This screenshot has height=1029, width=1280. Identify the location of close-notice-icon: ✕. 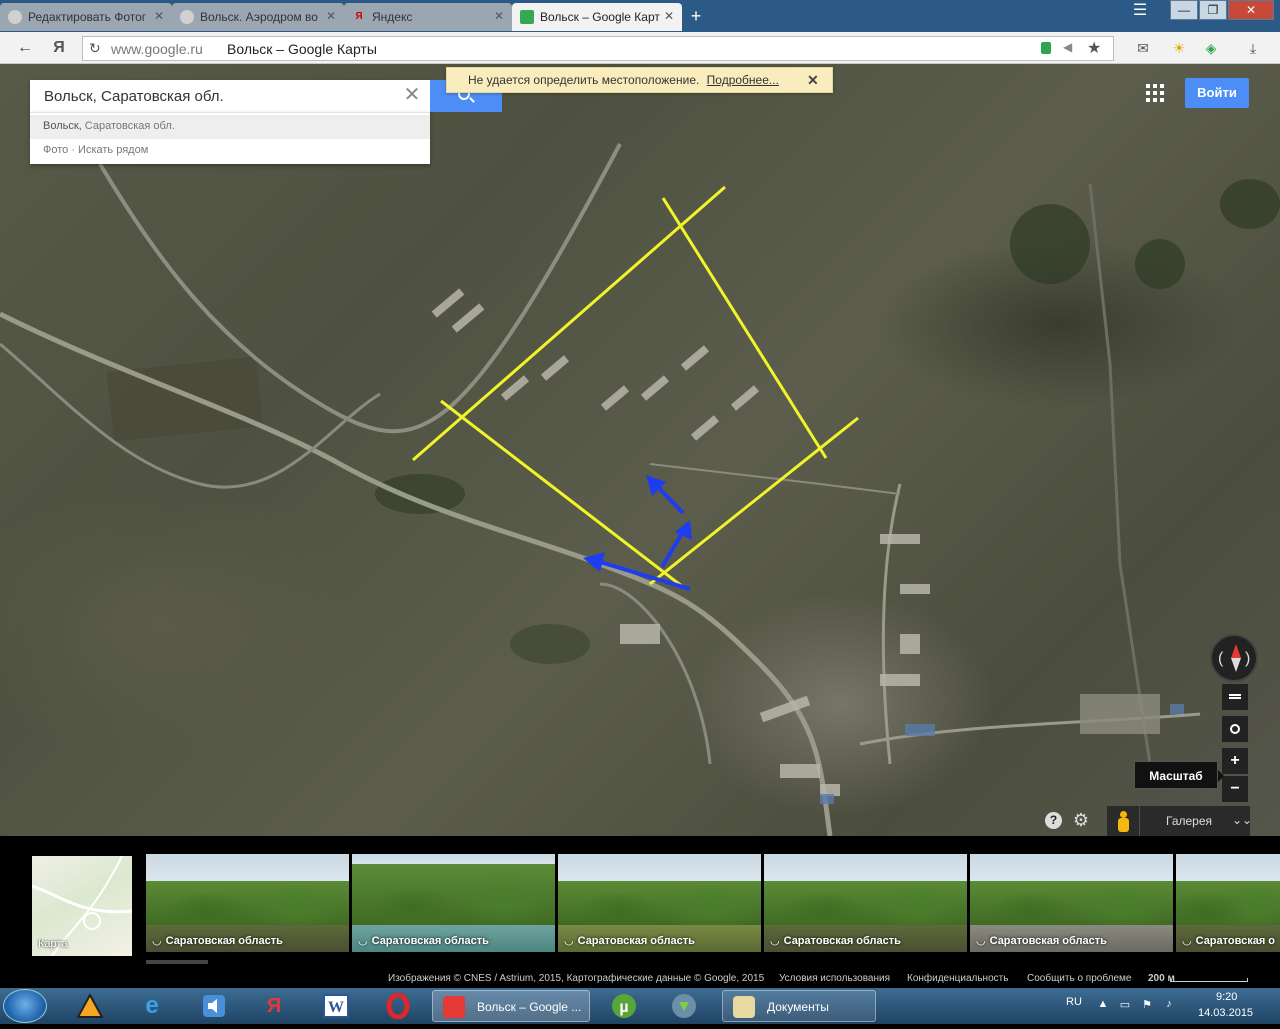
(813, 80).